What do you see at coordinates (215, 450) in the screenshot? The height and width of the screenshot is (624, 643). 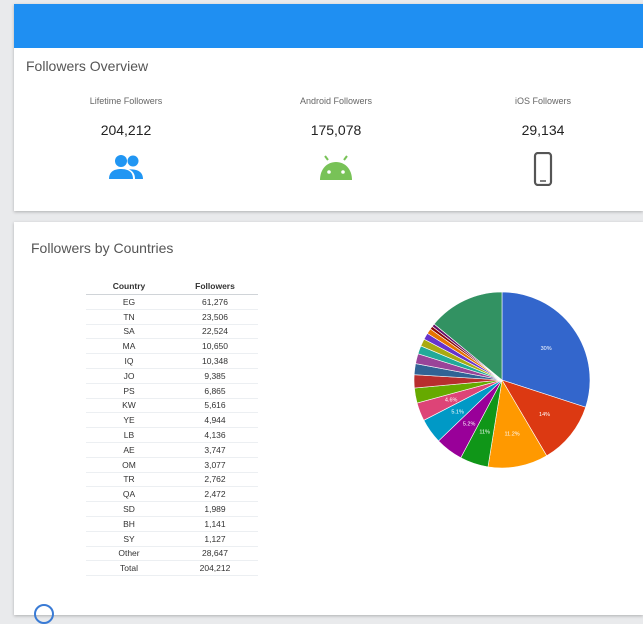 I see `followers-cell: 3,747` at bounding box center [215, 450].